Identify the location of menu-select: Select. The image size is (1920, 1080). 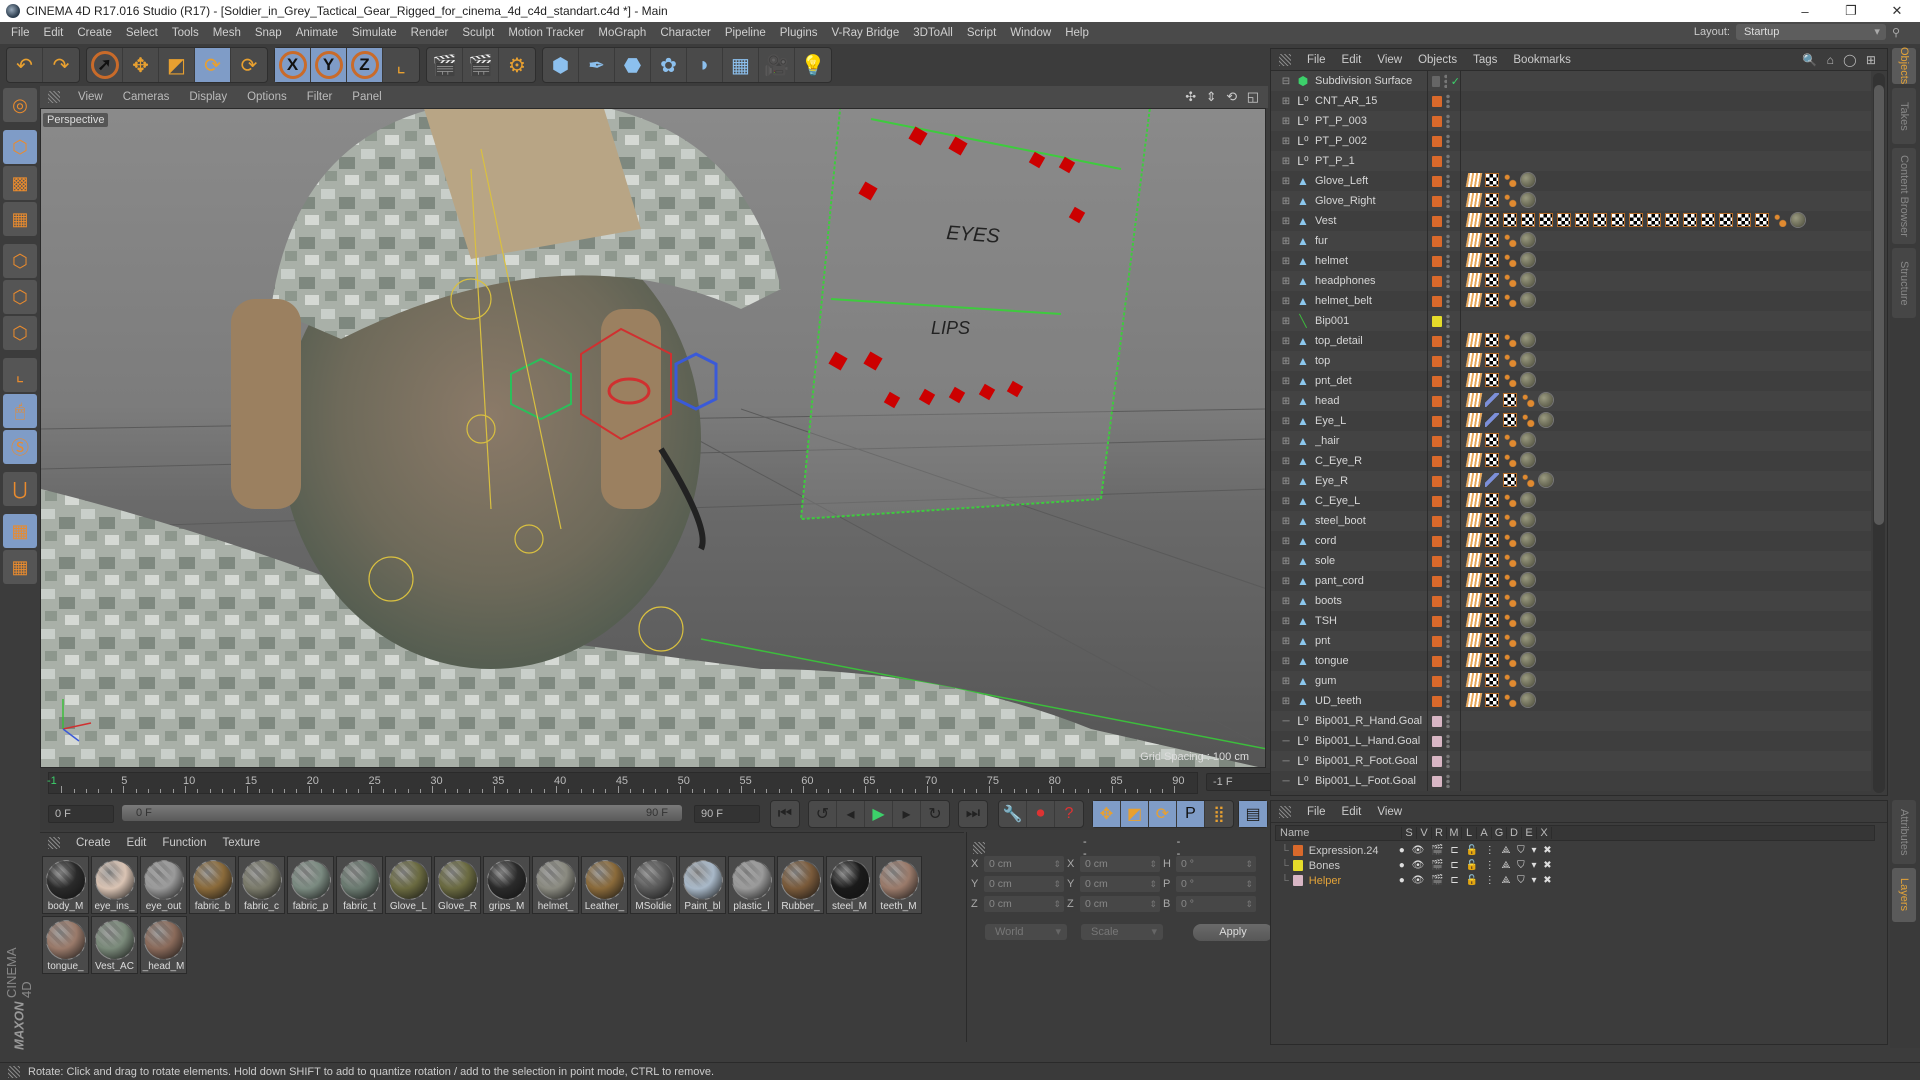
(142, 33).